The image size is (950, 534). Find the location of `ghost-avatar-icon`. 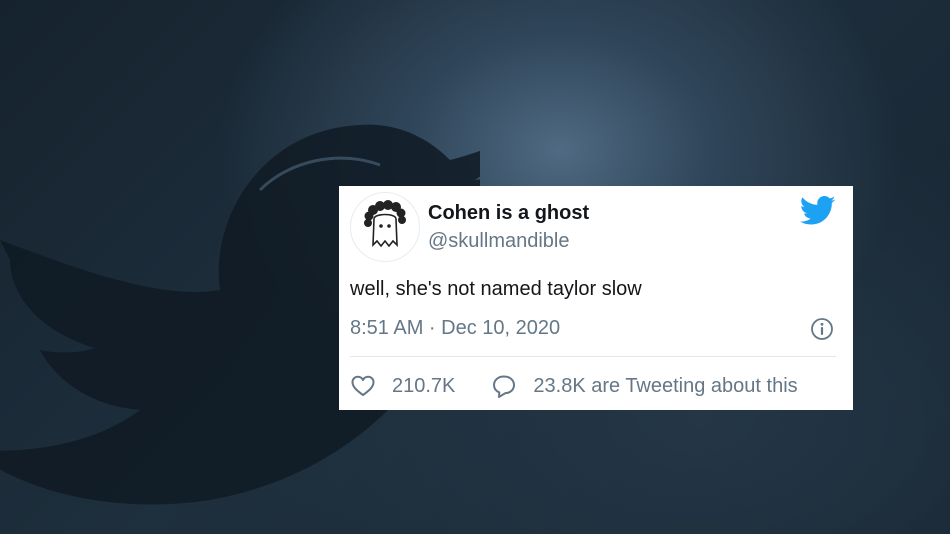

ghost-avatar-icon is located at coordinates (385, 224).